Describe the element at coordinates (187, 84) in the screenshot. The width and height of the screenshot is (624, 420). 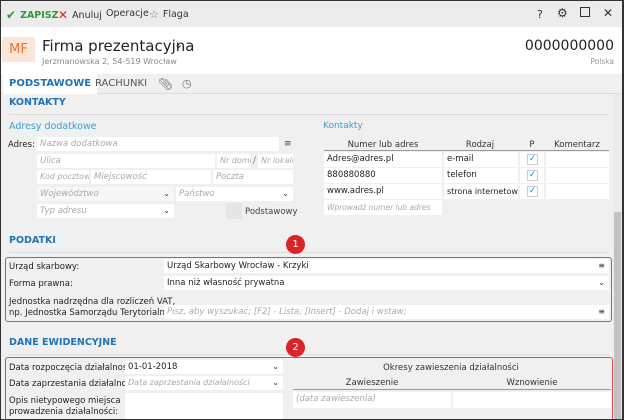
I see `history-icon: ◷` at that location.